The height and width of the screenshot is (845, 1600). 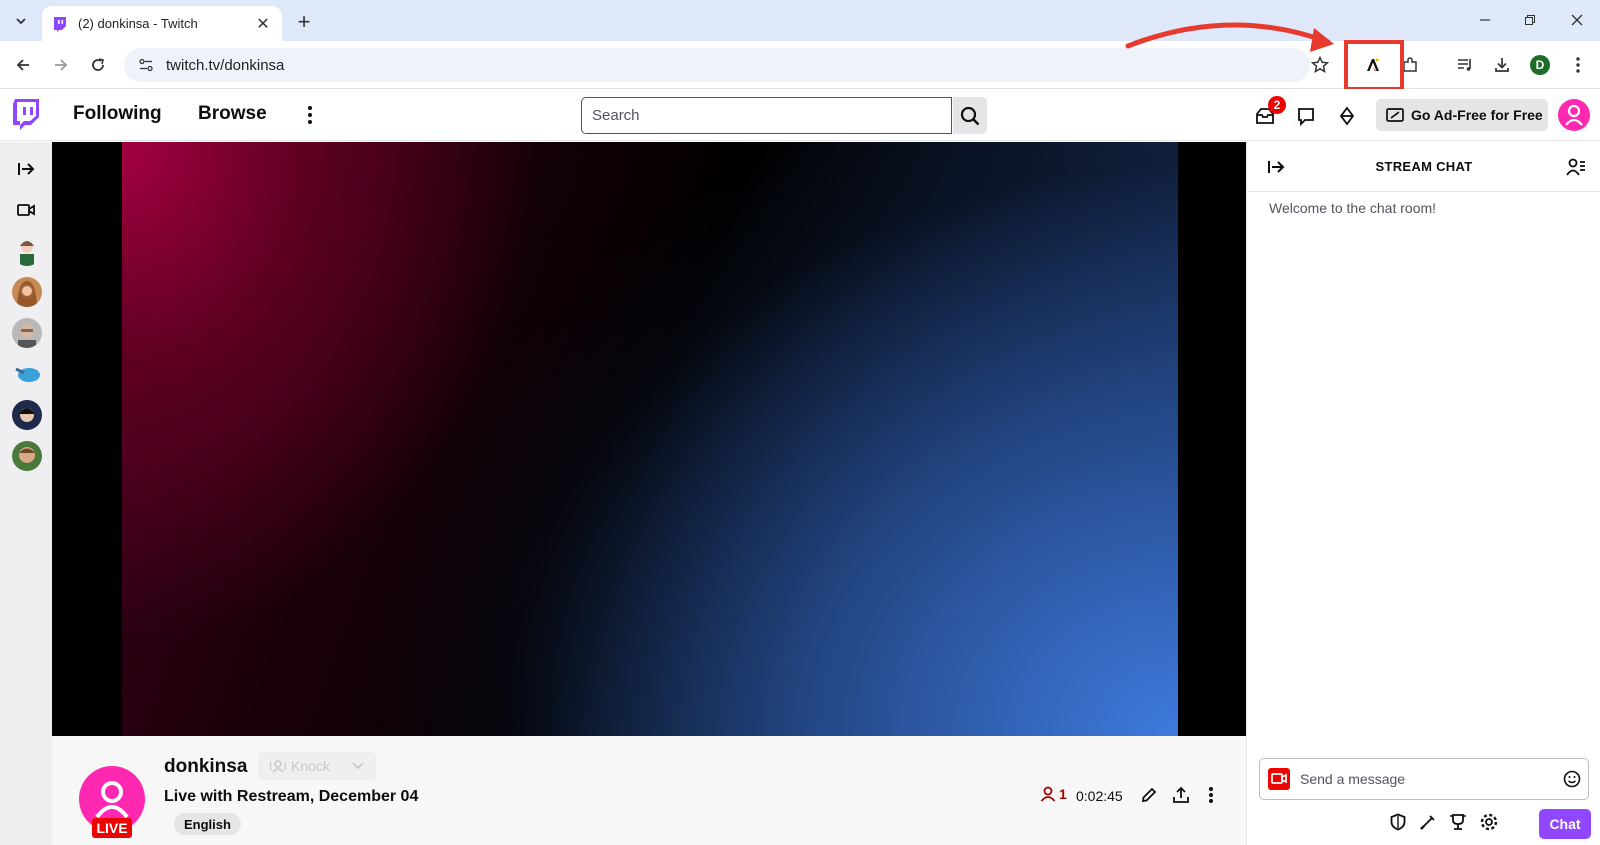 I want to click on downloads-button, so click(x=1502, y=65).